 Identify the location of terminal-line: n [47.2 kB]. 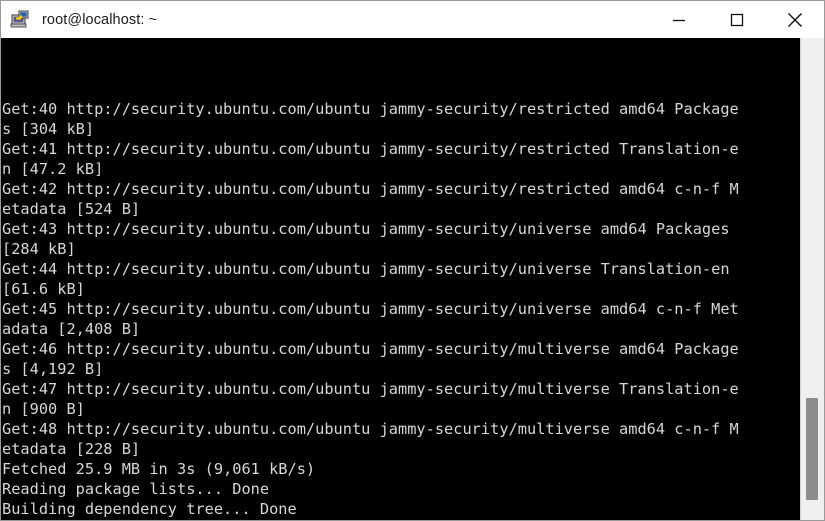
(53, 169).